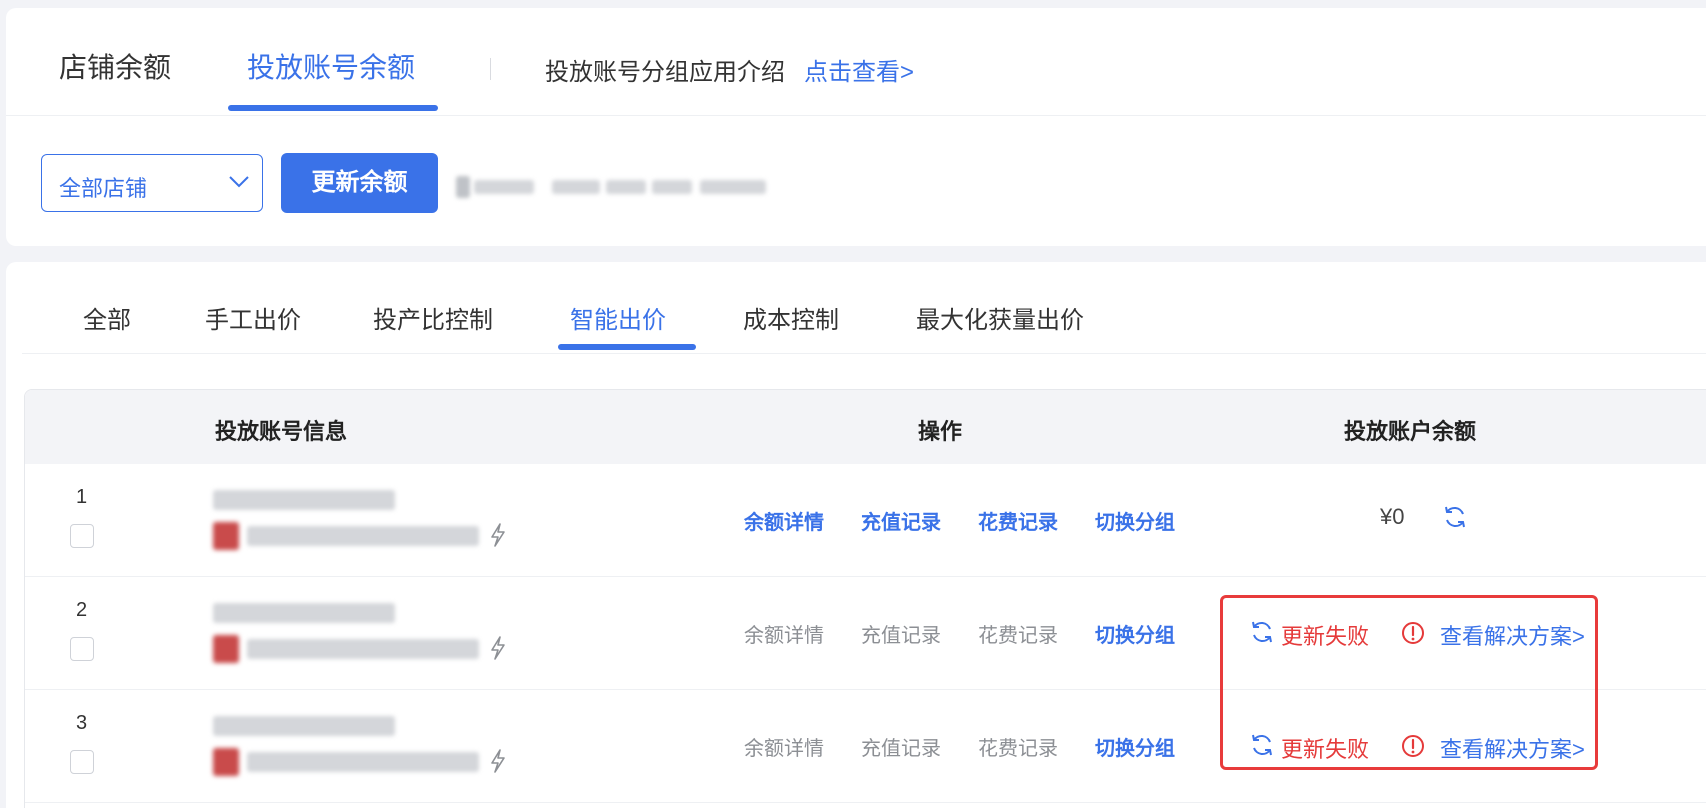 The width and height of the screenshot is (1706, 808). I want to click on tab-manual-bid: 手工出价, so click(253, 317).